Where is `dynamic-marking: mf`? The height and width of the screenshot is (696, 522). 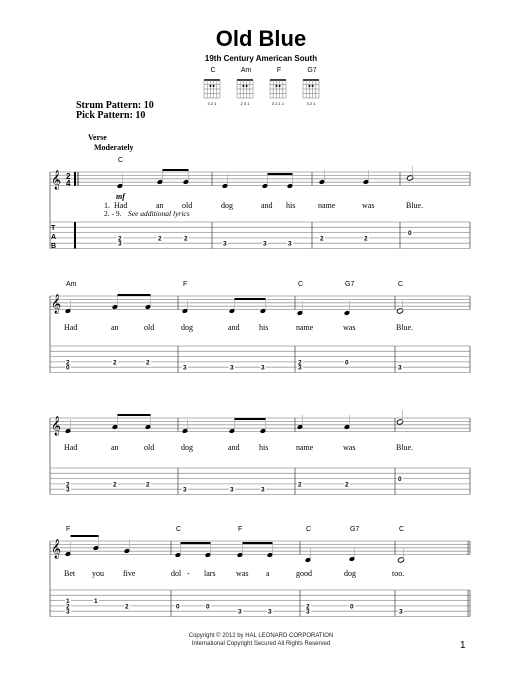 dynamic-marking: mf is located at coordinates (121, 196).